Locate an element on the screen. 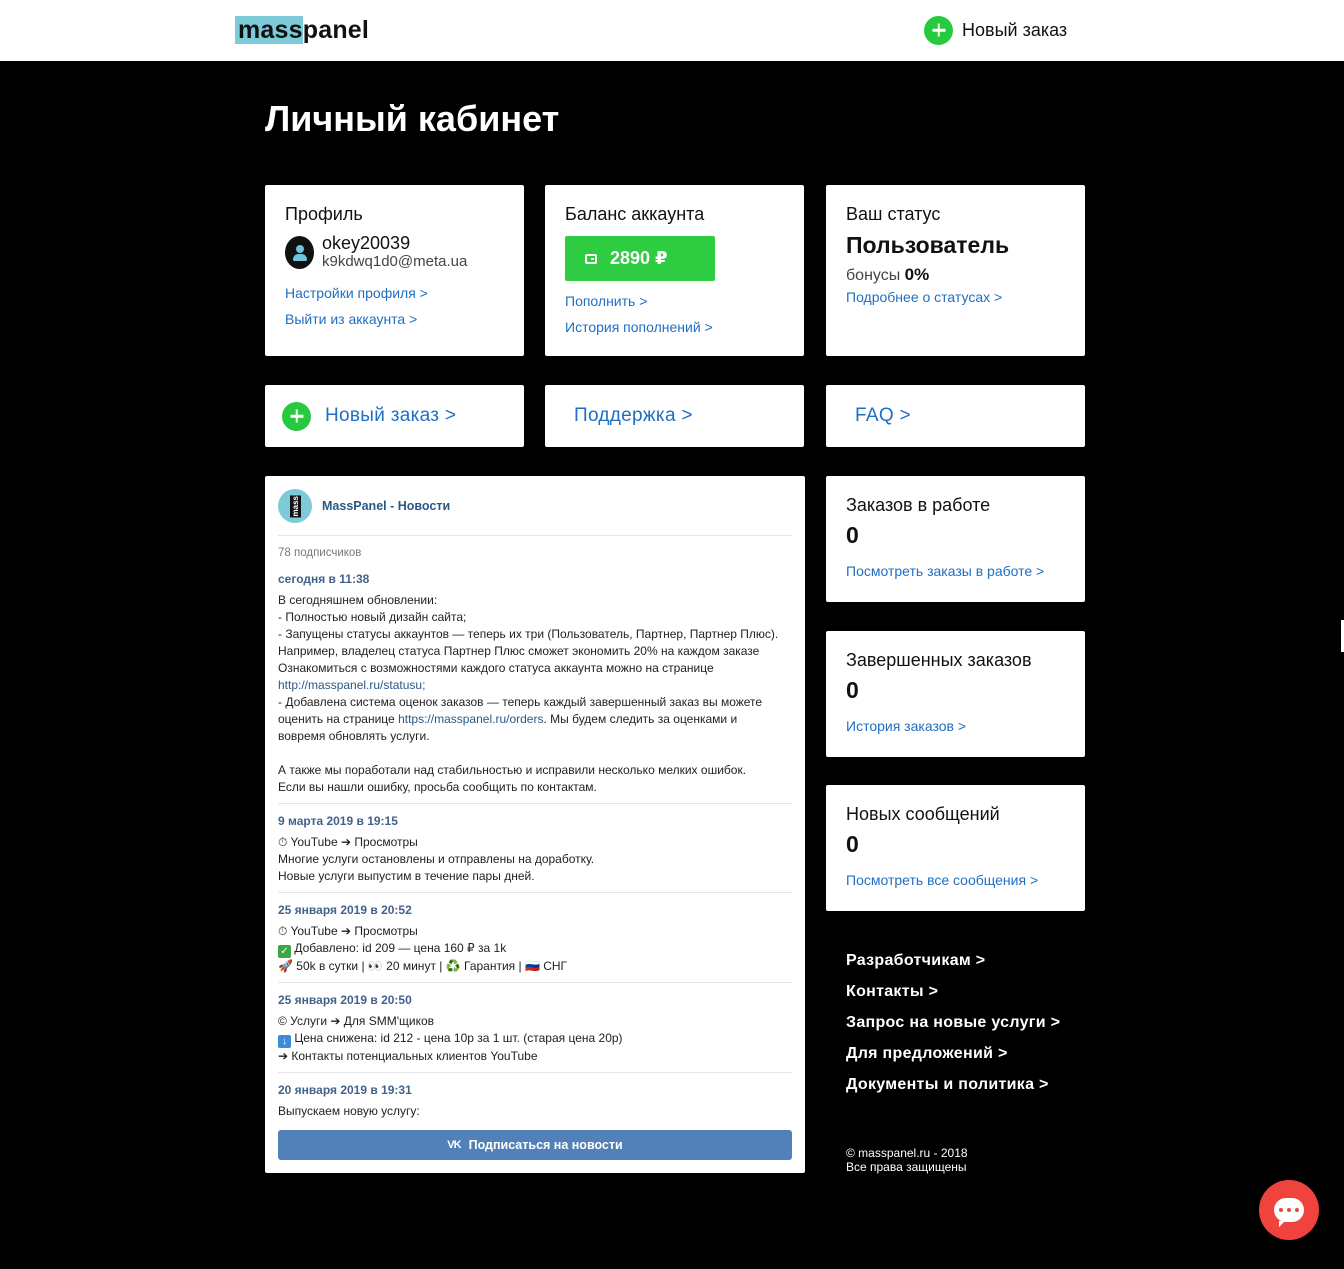 The image size is (1344, 1269). post-line: ✓ Добавлено: id 209 — цена 160 ₽ за 1k is located at coordinates (535, 949).